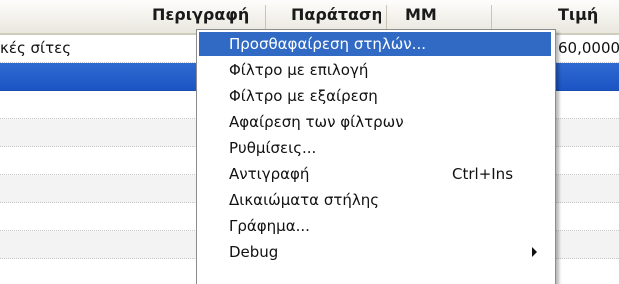 This screenshot has width=619, height=284. What do you see at coordinates (299, 70) in the screenshot?
I see `menu-item-label: Φίλτρο με επιλογή` at bounding box center [299, 70].